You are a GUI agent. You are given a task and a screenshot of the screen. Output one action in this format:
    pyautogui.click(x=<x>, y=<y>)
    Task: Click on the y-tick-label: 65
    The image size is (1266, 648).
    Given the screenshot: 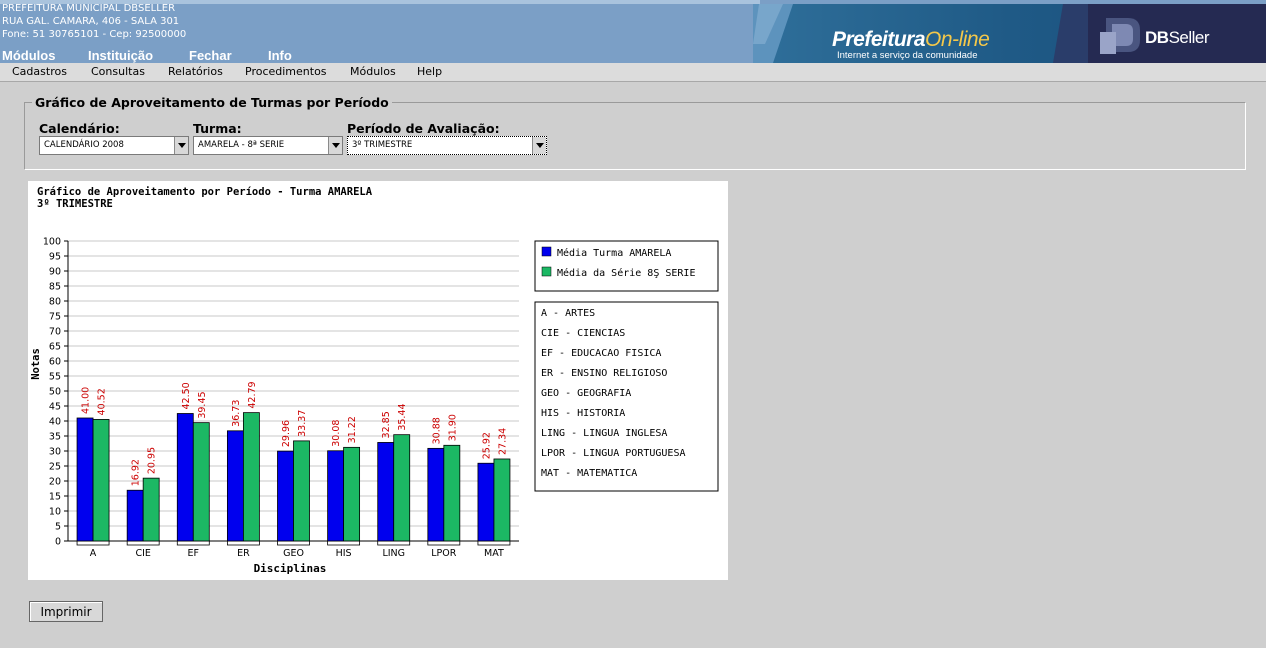 What is the action you would take?
    pyautogui.click(x=55, y=347)
    